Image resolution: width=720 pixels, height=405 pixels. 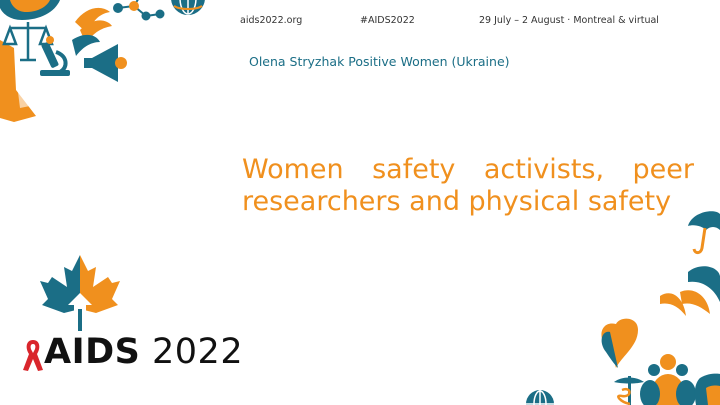 I want to click on header-hashtag: #AIDS2022, so click(x=387, y=20).